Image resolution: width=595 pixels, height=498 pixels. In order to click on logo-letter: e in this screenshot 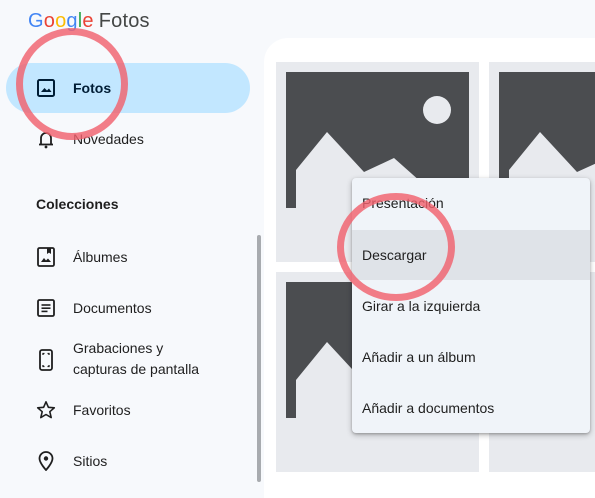, I will do `click(88, 21)`.